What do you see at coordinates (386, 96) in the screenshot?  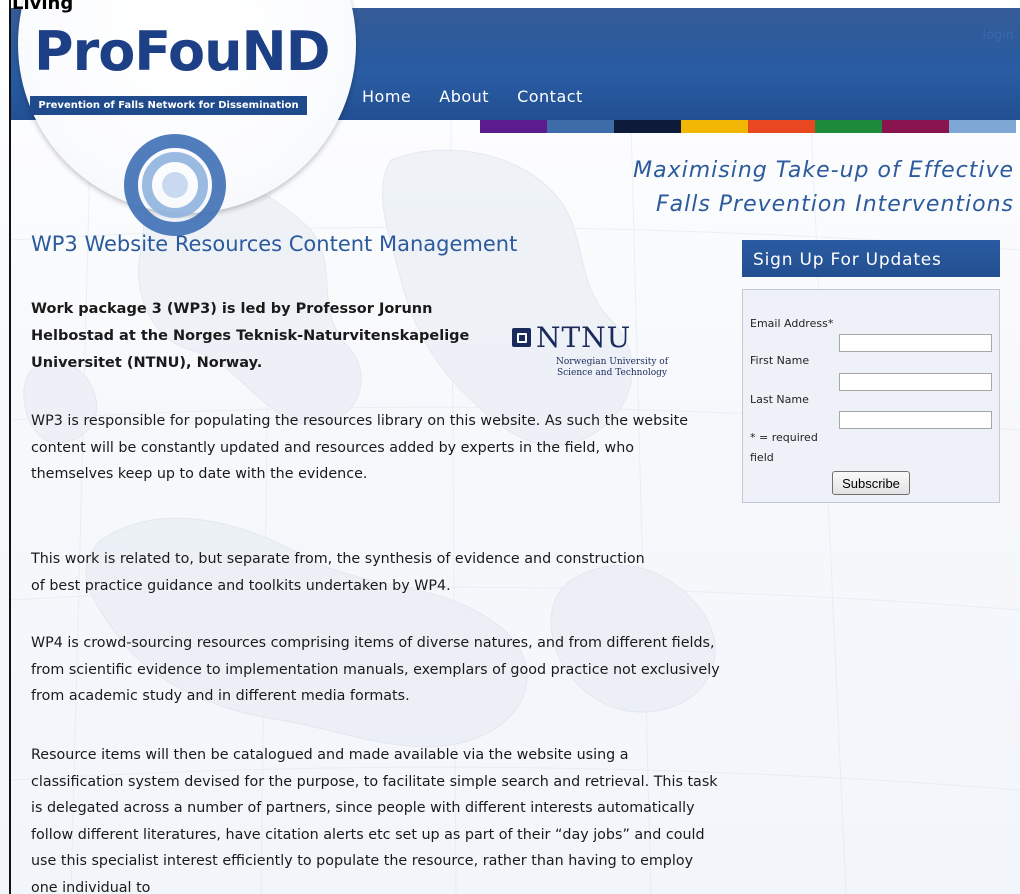 I see `nav-home: Home` at bounding box center [386, 96].